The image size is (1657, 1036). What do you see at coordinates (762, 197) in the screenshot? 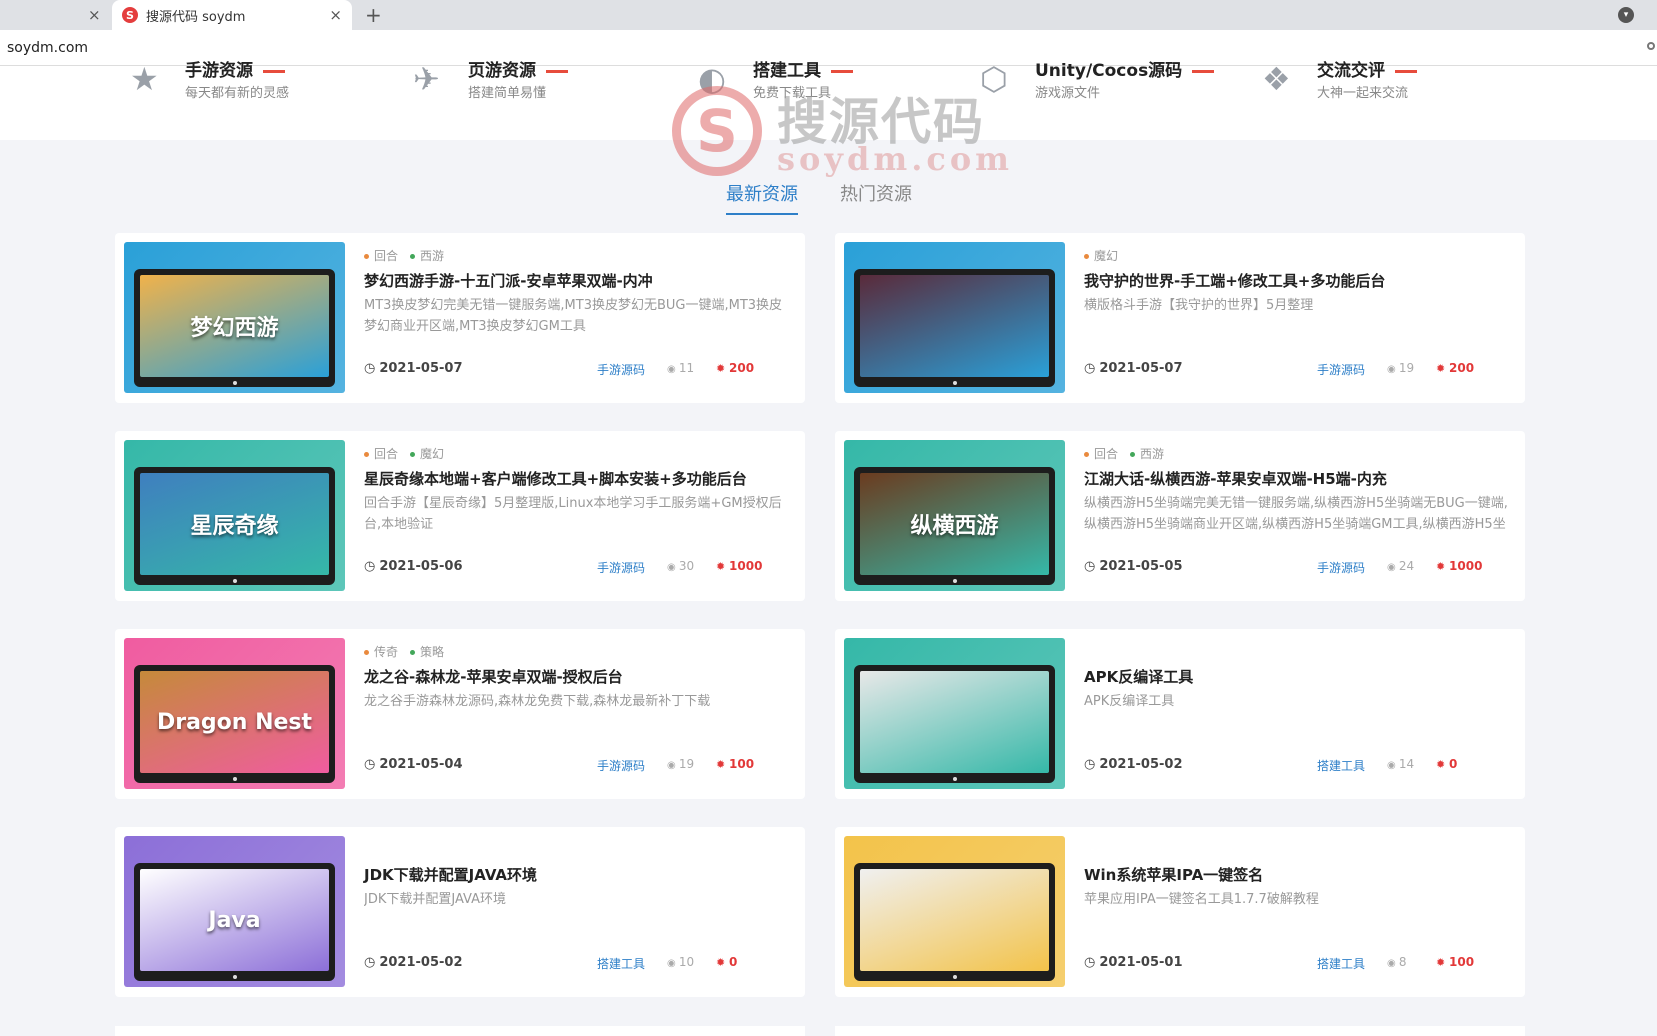
I see `tab-latest-resources: 最新资源` at bounding box center [762, 197].